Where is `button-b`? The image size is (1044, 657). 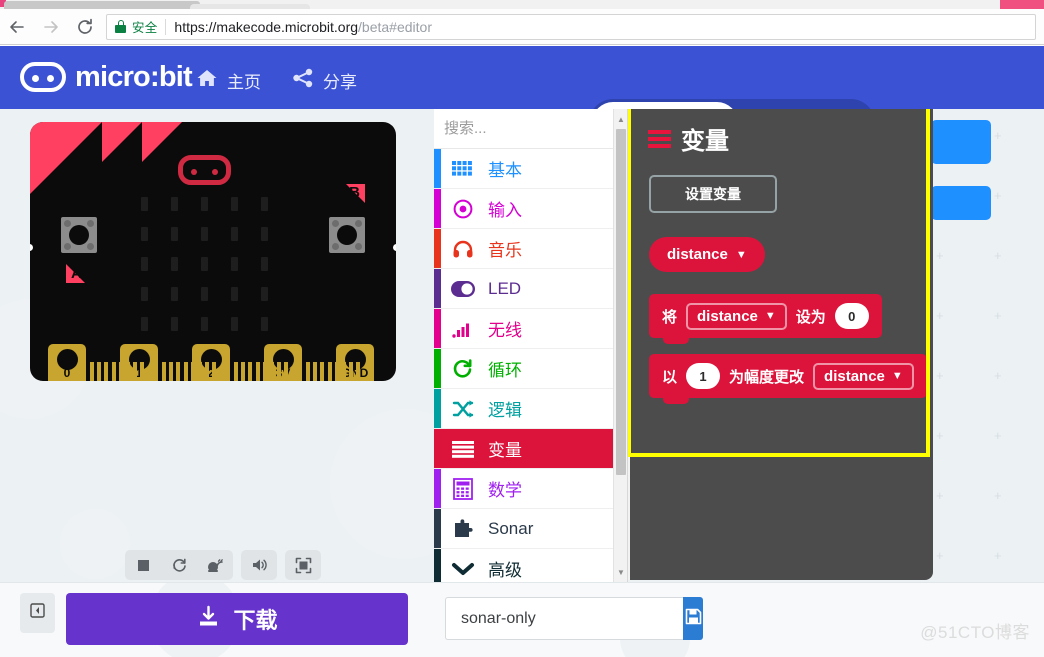 button-b is located at coordinates (347, 235).